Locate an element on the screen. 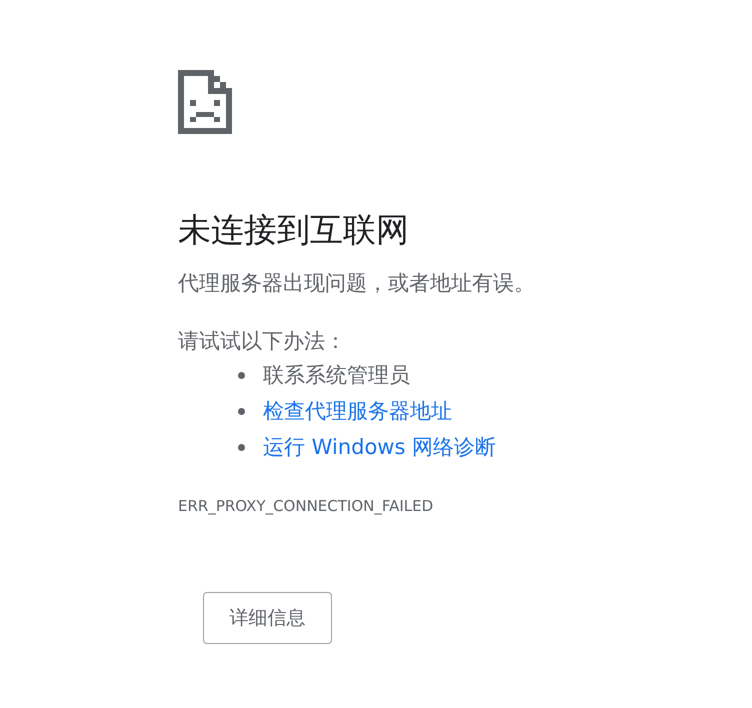  suggestion-link: 运行 Windows 网络诊断 is located at coordinates (379, 447).